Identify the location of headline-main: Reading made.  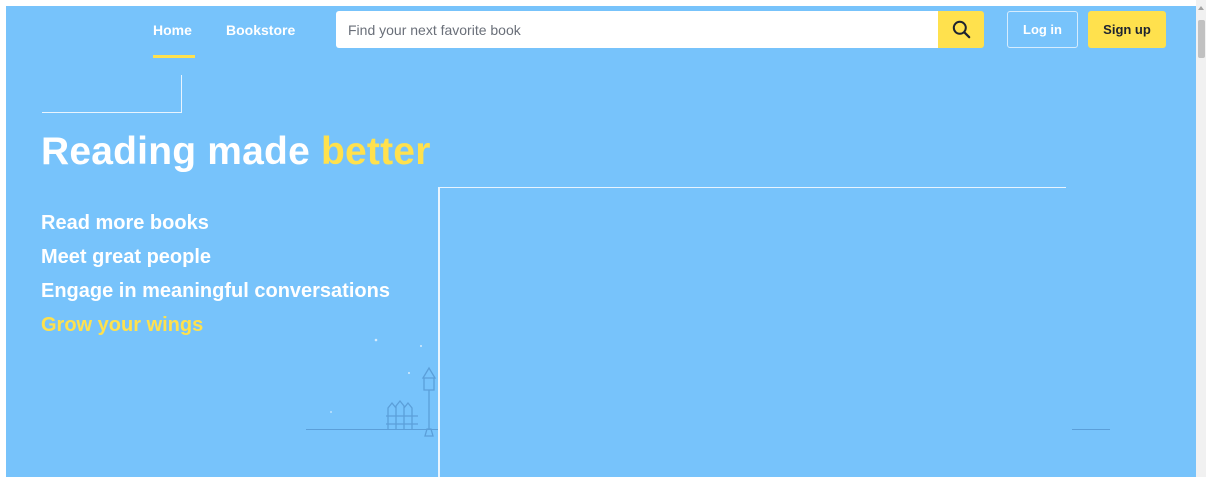
(175, 151).